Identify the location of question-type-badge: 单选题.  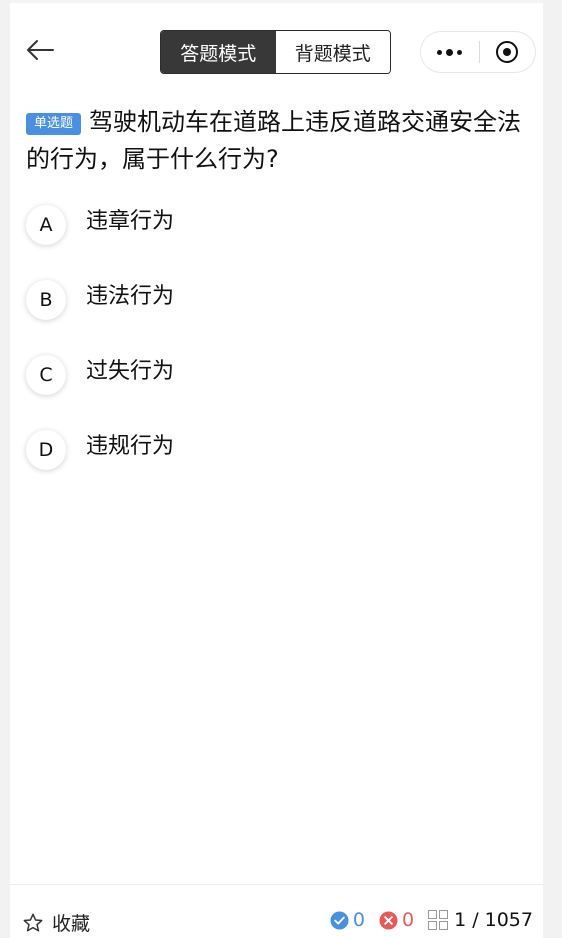
(54, 124).